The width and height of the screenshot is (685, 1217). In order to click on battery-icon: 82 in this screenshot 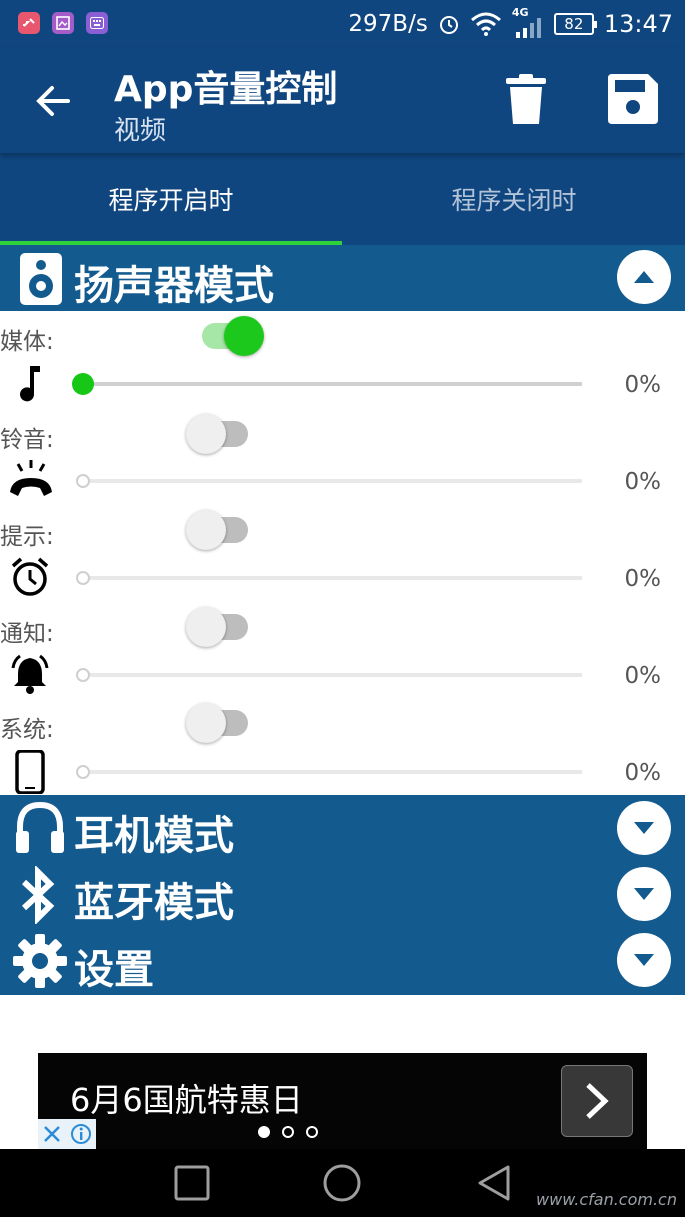, I will do `click(575, 24)`.